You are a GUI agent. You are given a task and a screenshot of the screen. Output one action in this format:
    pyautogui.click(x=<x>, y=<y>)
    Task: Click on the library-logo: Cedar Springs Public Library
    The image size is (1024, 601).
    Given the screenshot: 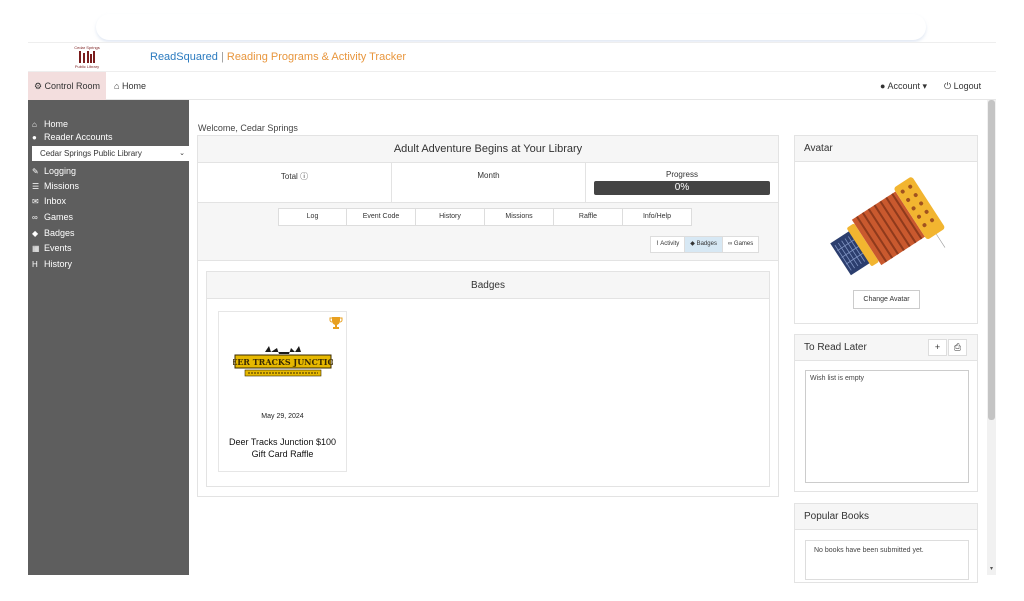 What is the action you would take?
    pyautogui.click(x=87, y=58)
    